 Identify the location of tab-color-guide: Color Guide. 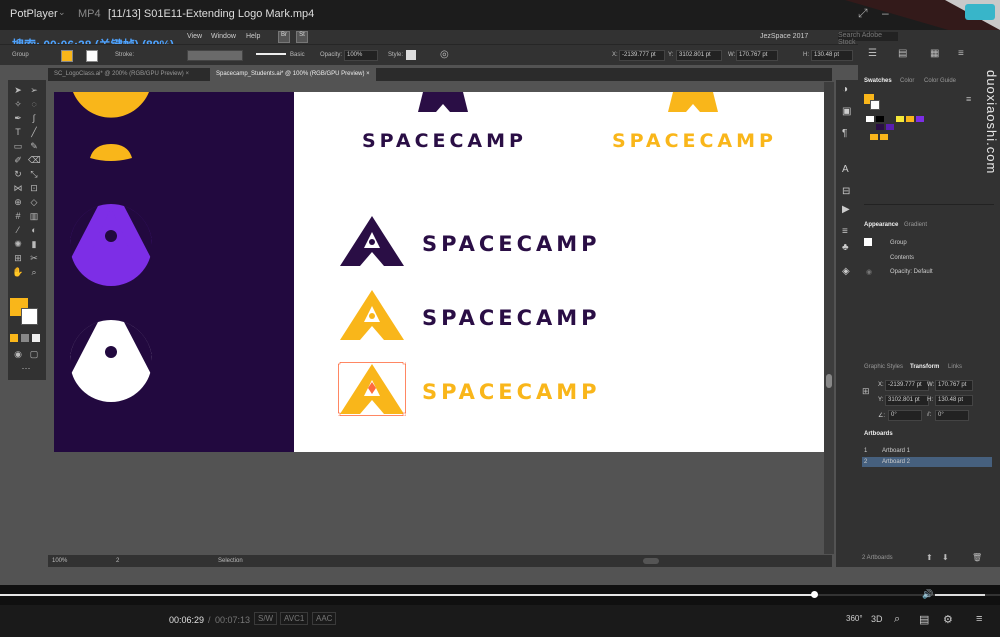
(940, 81).